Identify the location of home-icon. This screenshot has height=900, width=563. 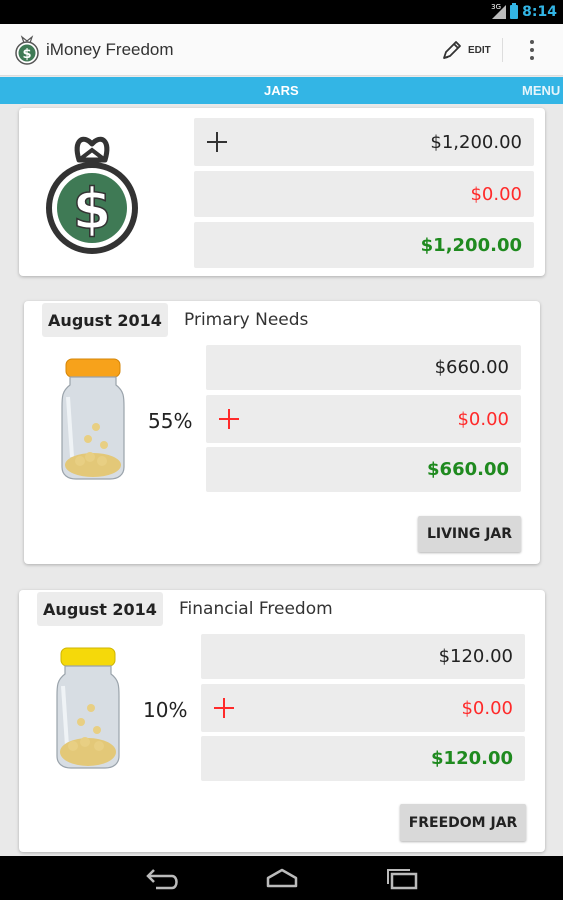
(282, 878).